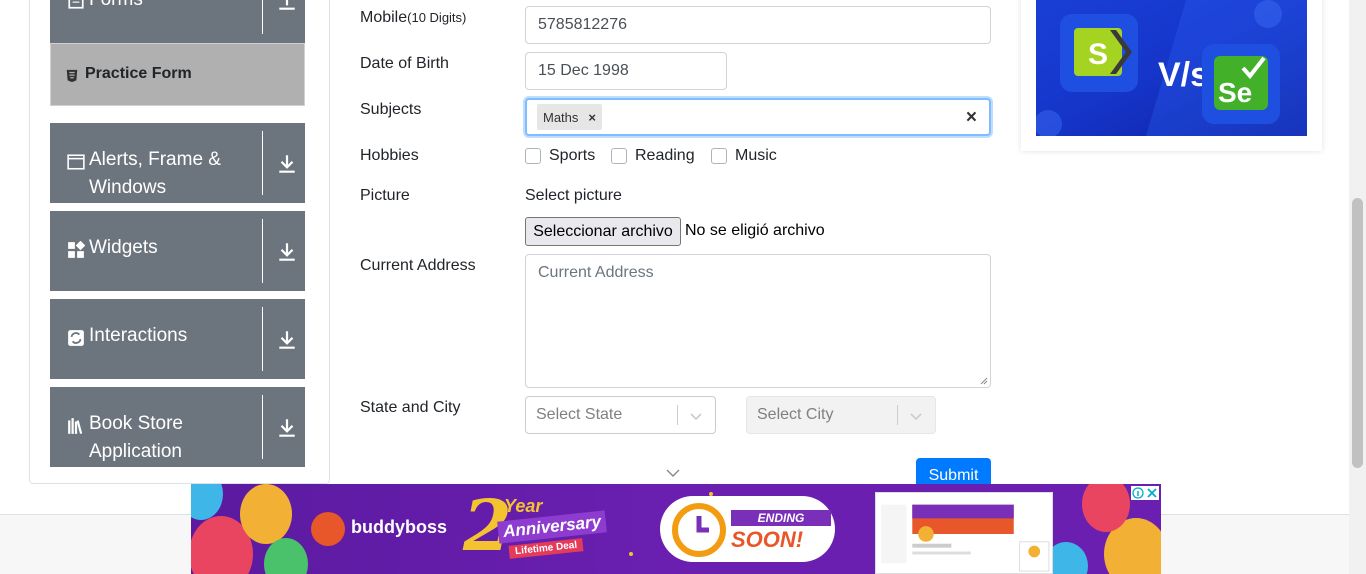  Describe the element at coordinates (123, 247) in the screenshot. I see `sidebar-group-label: Widgets` at that location.